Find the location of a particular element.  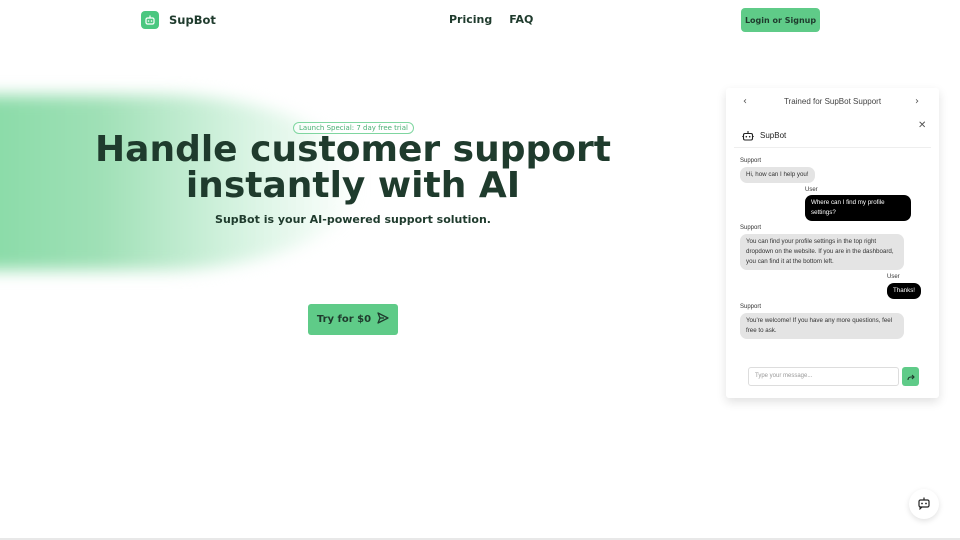

try-free-label: Try for $0 is located at coordinates (344, 319).